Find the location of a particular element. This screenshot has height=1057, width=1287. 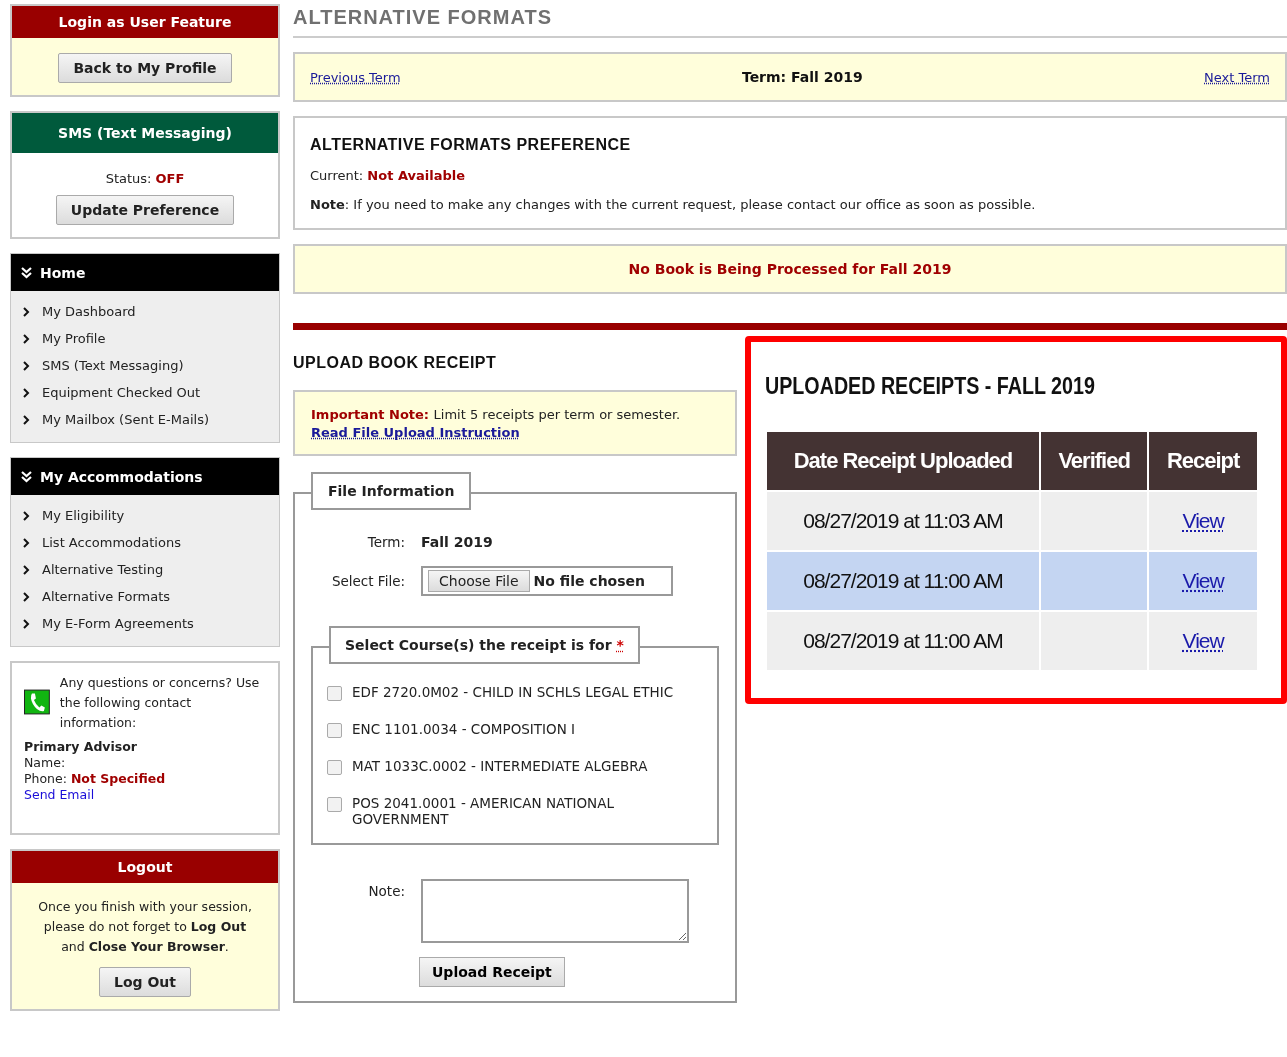

menu-item: My E-Form Agreements is located at coordinates (145, 623).